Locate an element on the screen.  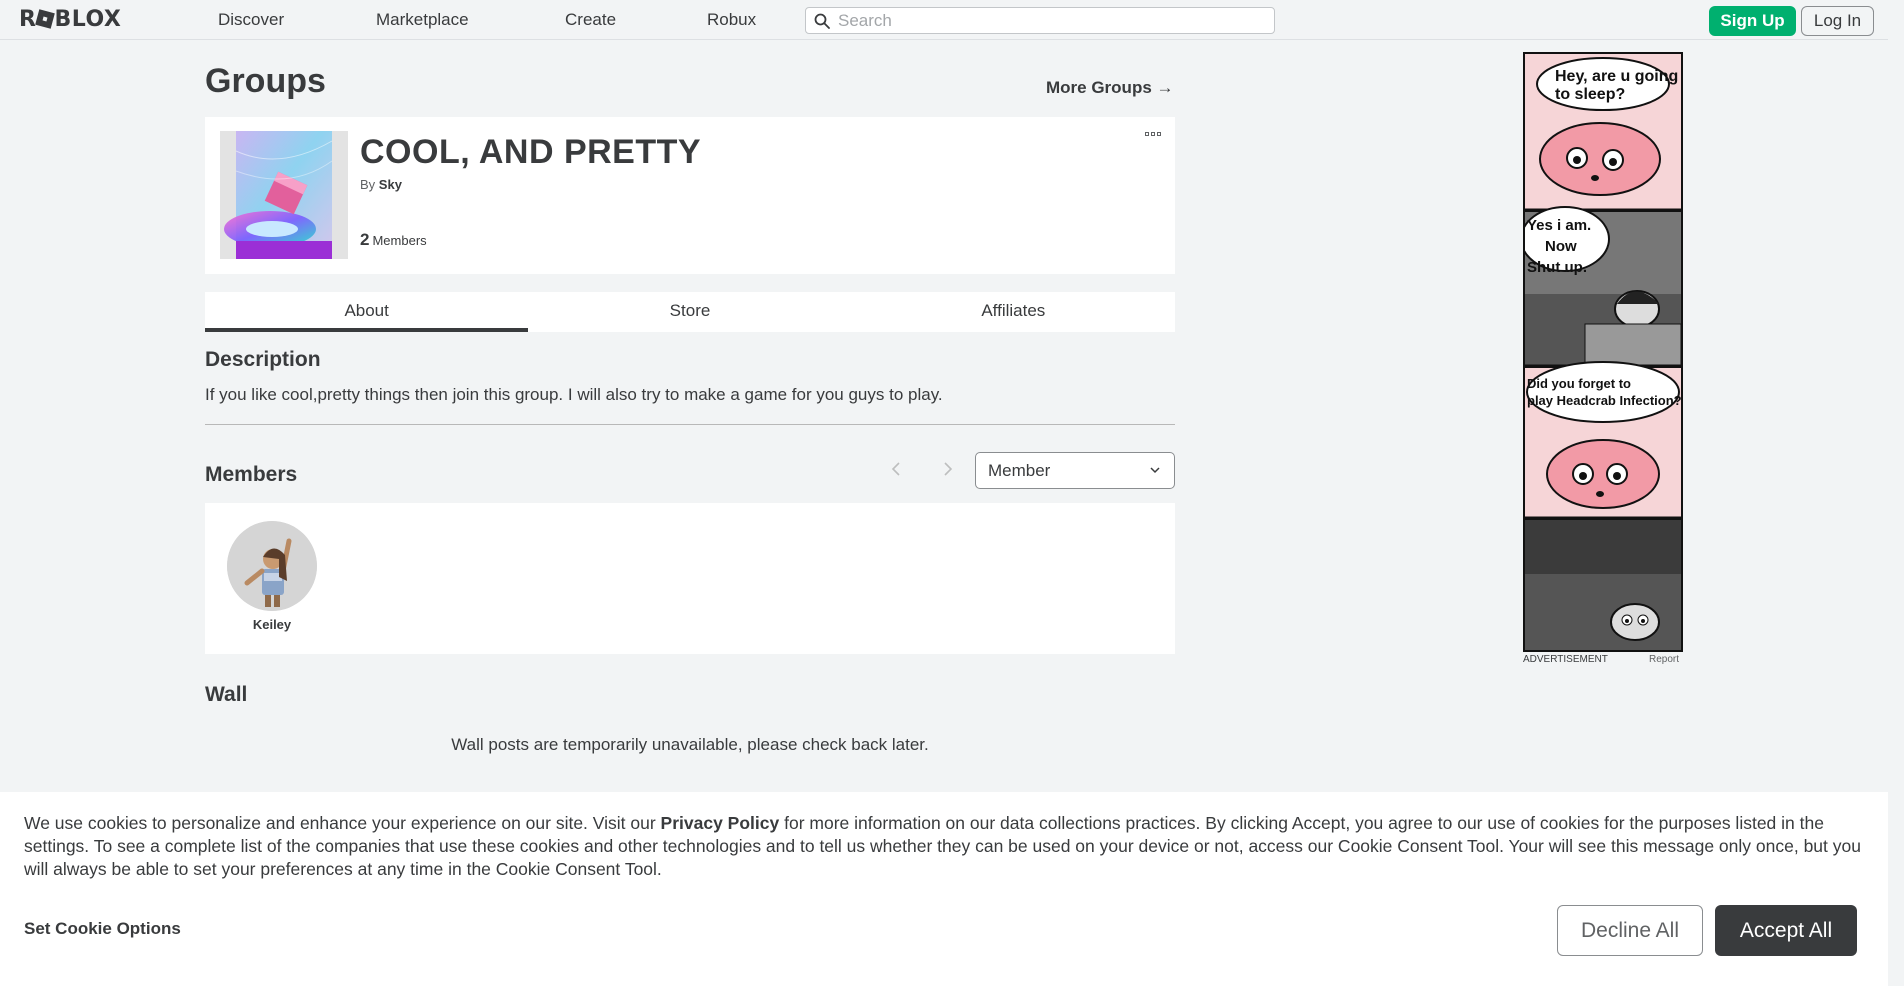
search-icon is located at coordinates (822, 21).